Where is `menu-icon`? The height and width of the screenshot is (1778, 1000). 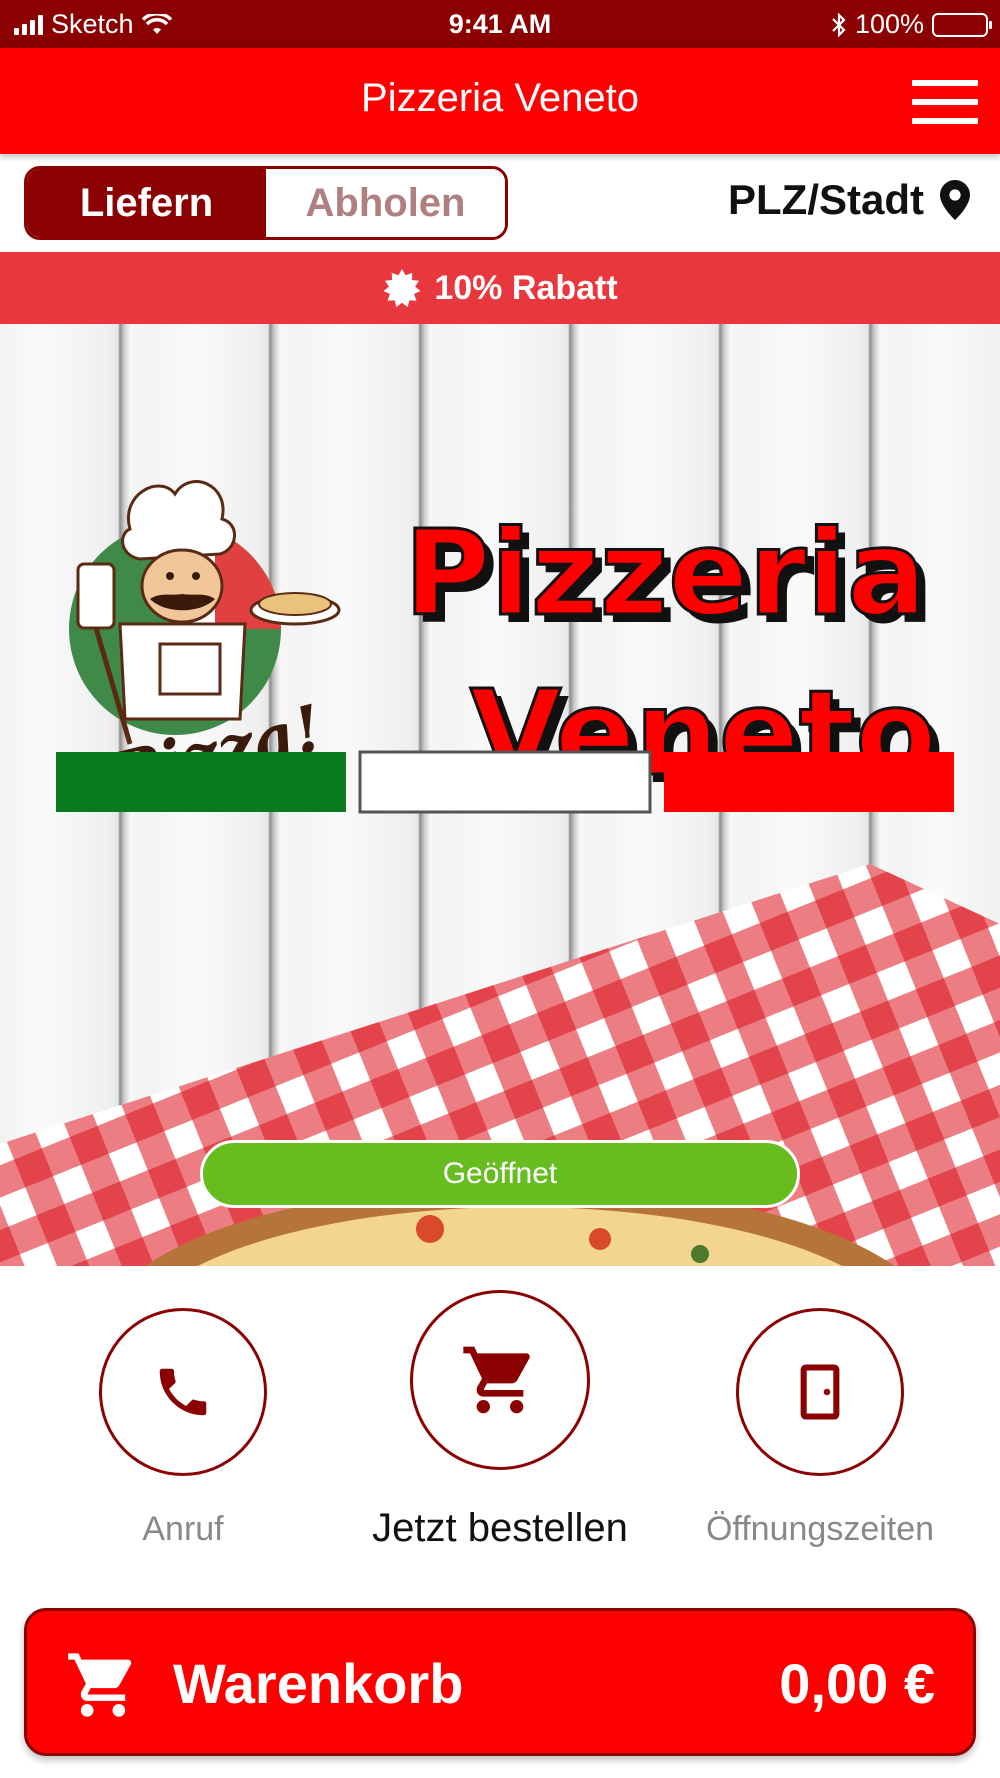
menu-icon is located at coordinates (945, 102).